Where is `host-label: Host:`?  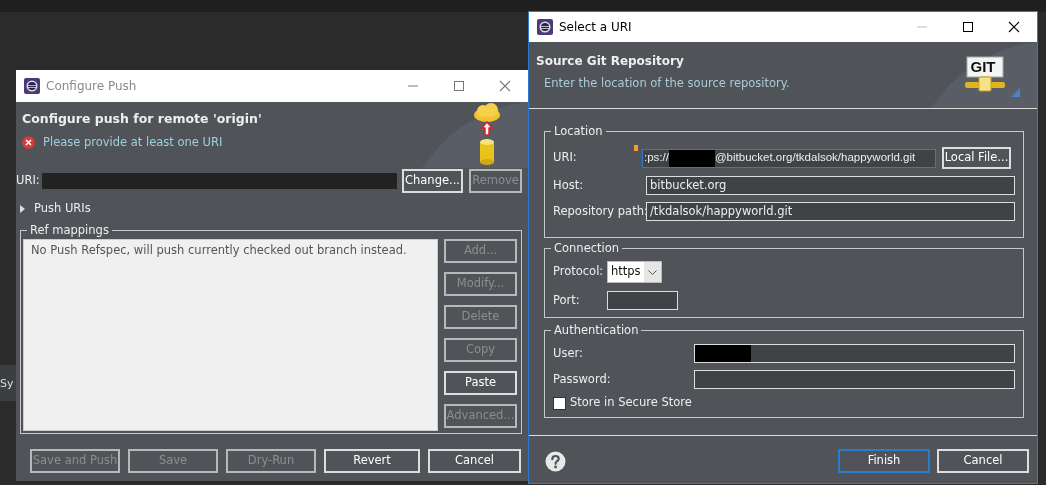 host-label: Host: is located at coordinates (569, 185).